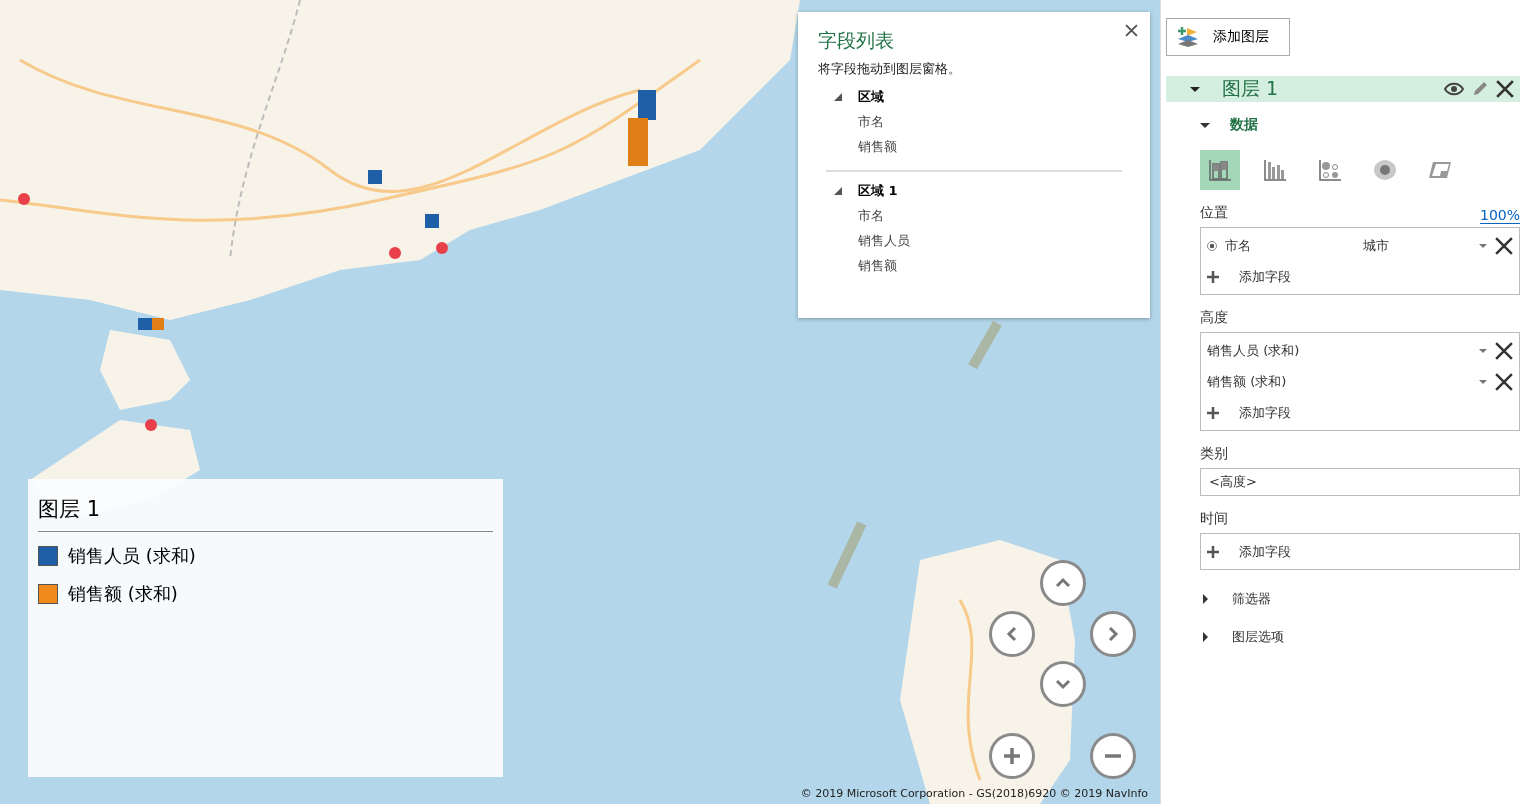 This screenshot has width=1540, height=804. What do you see at coordinates (1113, 756) in the screenshot?
I see `minus-icon` at bounding box center [1113, 756].